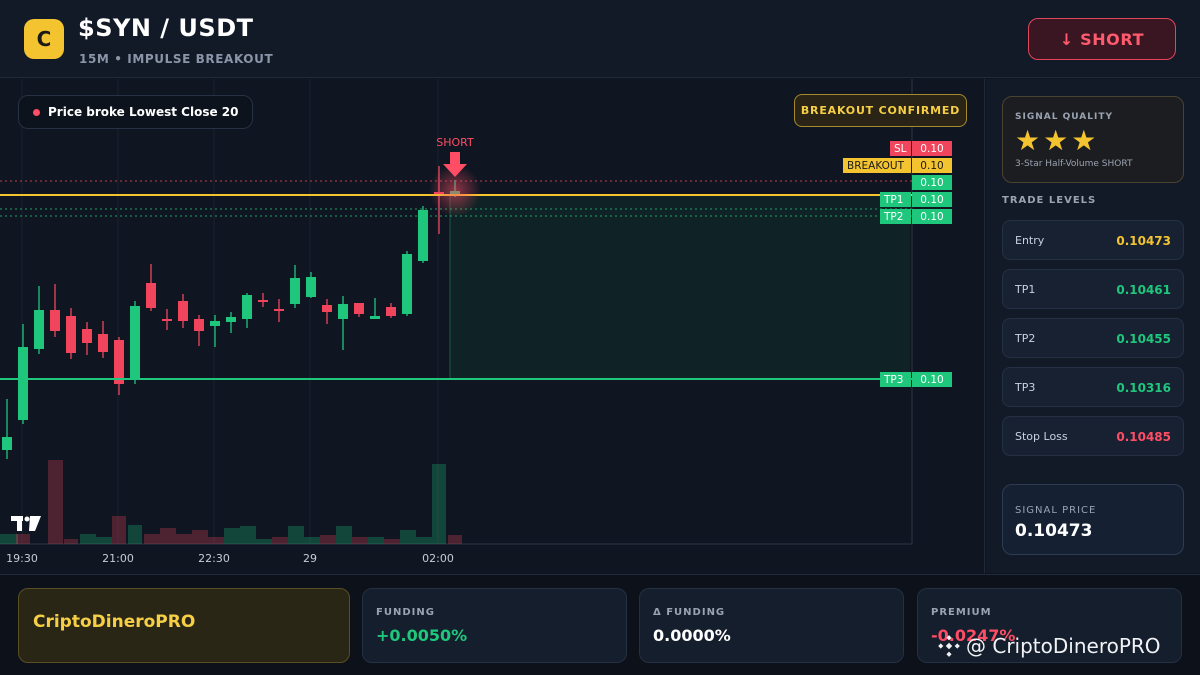  What do you see at coordinates (44, 39) in the screenshot?
I see `coin-logo: C` at bounding box center [44, 39].